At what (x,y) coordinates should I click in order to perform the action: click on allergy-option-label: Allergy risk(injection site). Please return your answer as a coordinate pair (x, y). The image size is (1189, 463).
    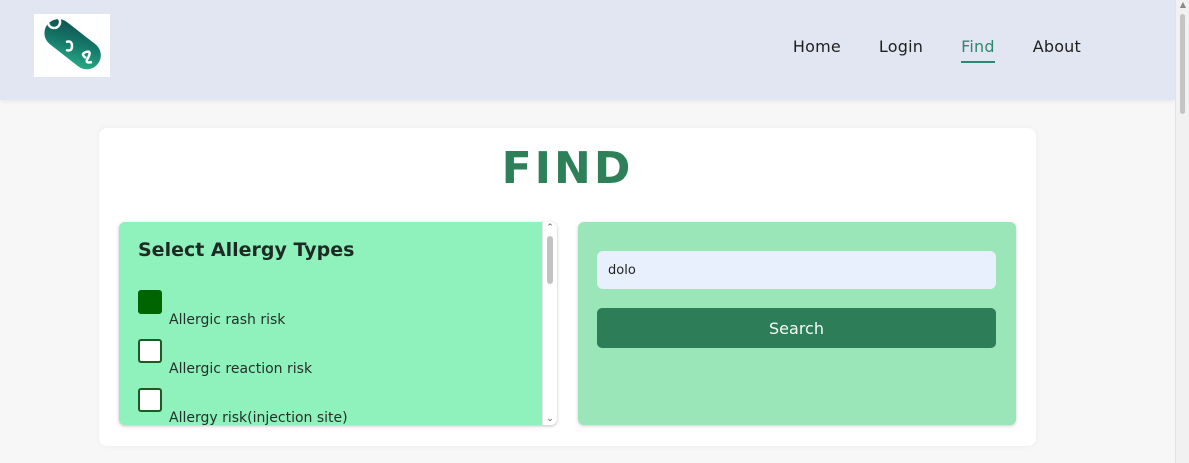
    Looking at the image, I should click on (258, 417).